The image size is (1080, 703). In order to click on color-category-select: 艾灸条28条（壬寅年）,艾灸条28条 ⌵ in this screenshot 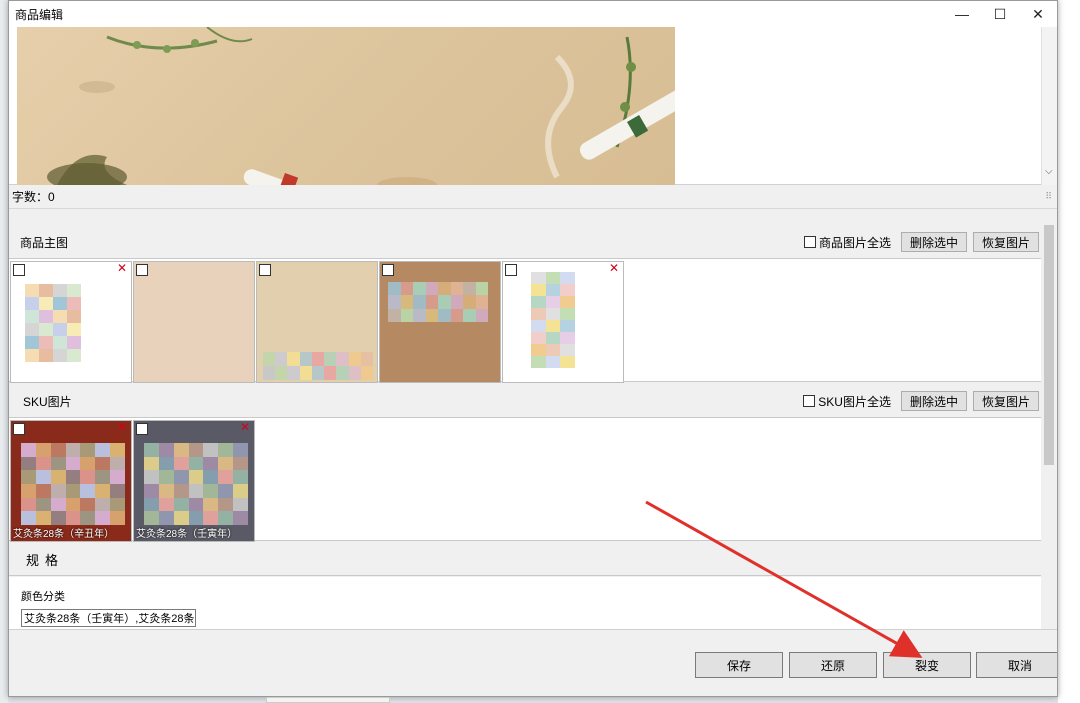, I will do `click(108, 618)`.